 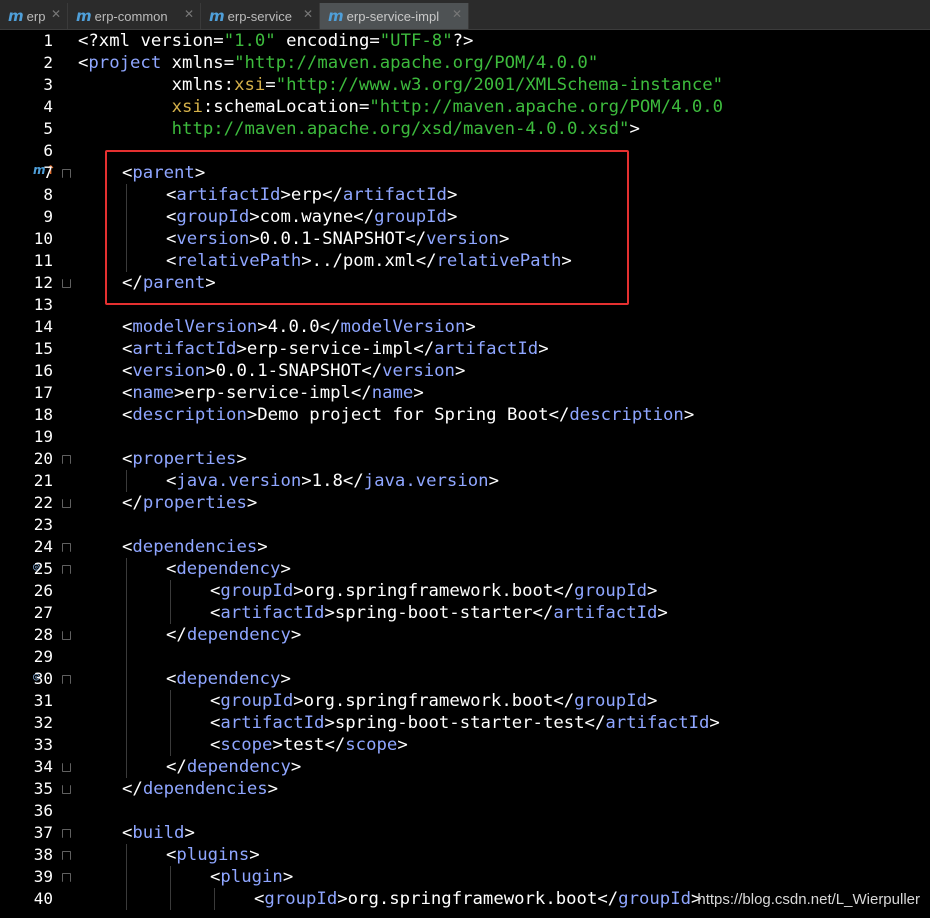 What do you see at coordinates (277, 327) in the screenshot?
I see `code-line: <modelVersion>4.0.0</modelVersion>` at bounding box center [277, 327].